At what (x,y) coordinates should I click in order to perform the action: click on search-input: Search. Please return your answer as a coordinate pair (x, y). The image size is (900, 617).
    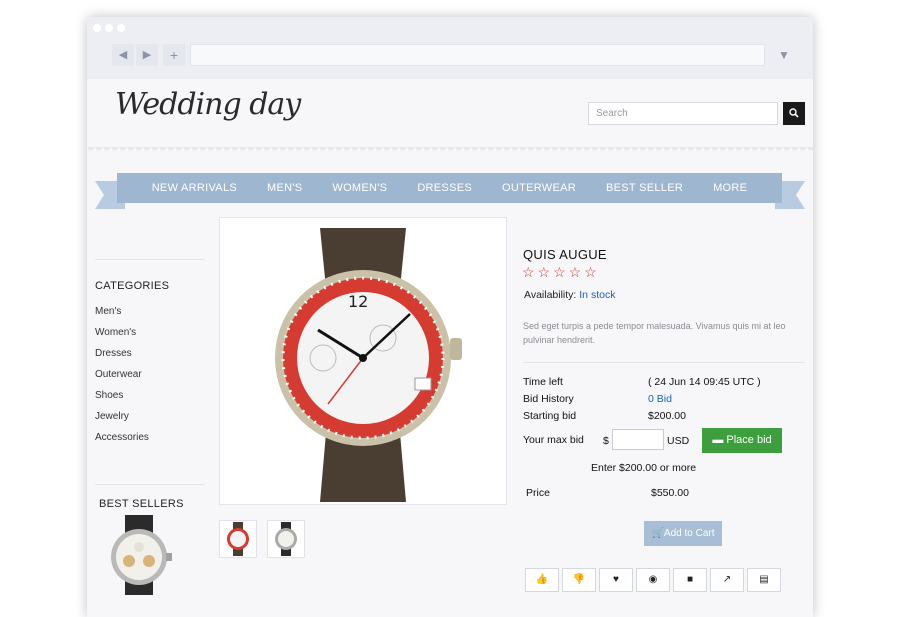
    Looking at the image, I should click on (683, 113).